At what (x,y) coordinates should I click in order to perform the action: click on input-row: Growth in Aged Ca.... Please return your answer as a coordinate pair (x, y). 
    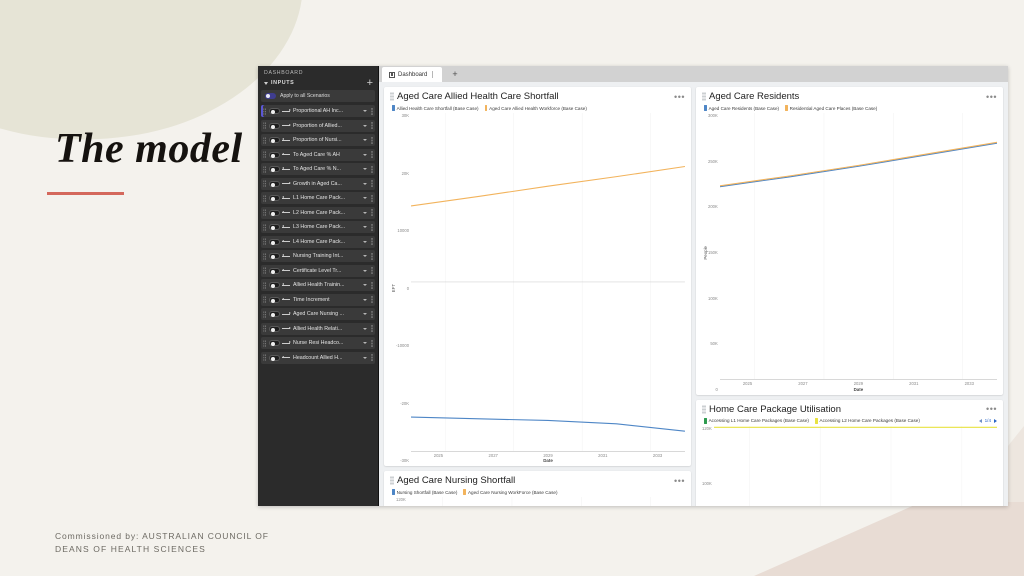
    Looking at the image, I should click on (318, 183).